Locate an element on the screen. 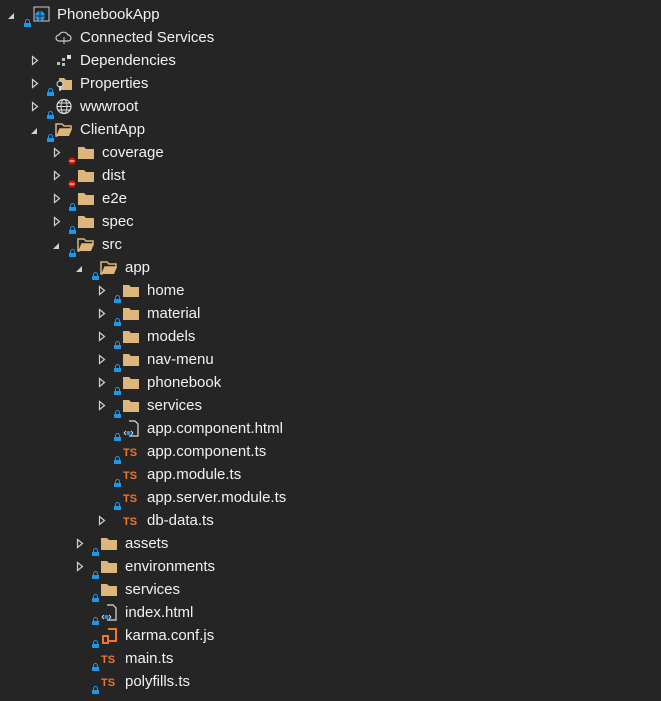 The width and height of the screenshot is (661, 701). tree-item: models is located at coordinates (330, 337).